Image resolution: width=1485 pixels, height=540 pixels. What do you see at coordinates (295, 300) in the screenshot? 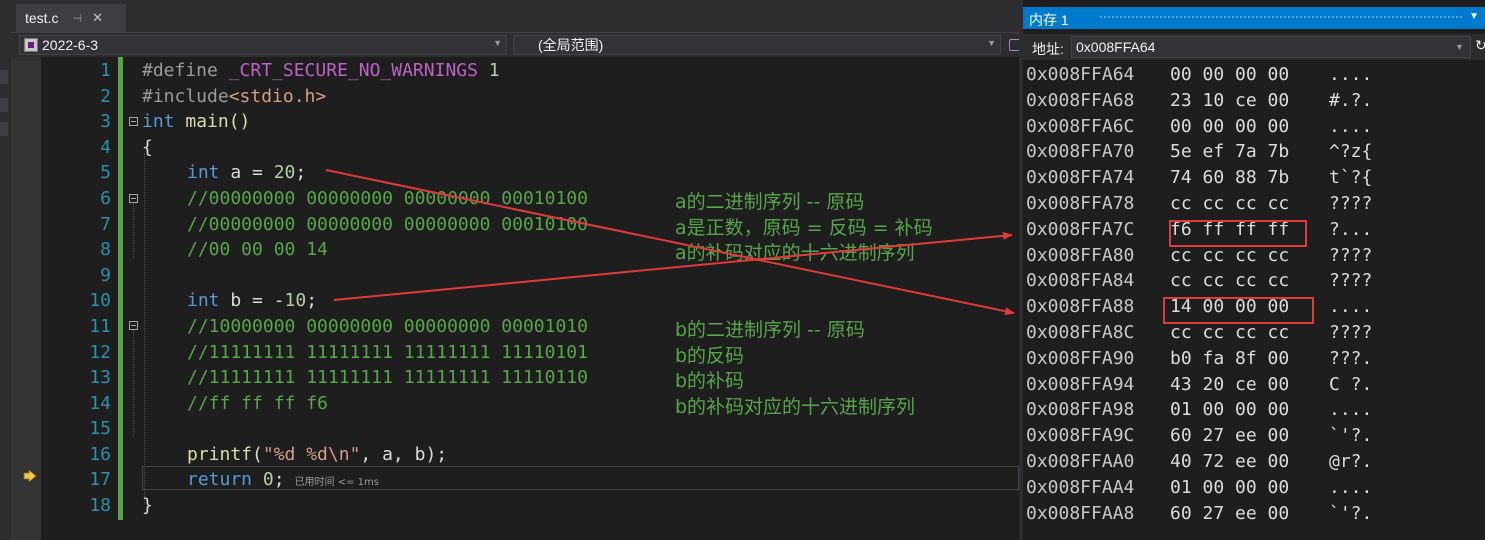
I see `token: 10` at bounding box center [295, 300].